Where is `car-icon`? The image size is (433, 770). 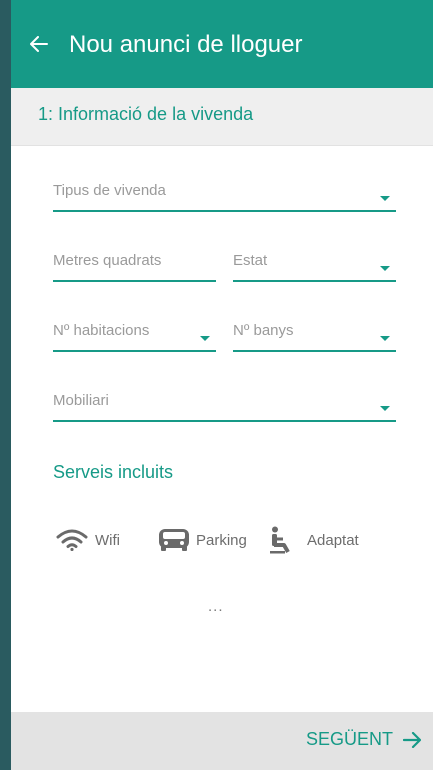
car-icon is located at coordinates (174, 540).